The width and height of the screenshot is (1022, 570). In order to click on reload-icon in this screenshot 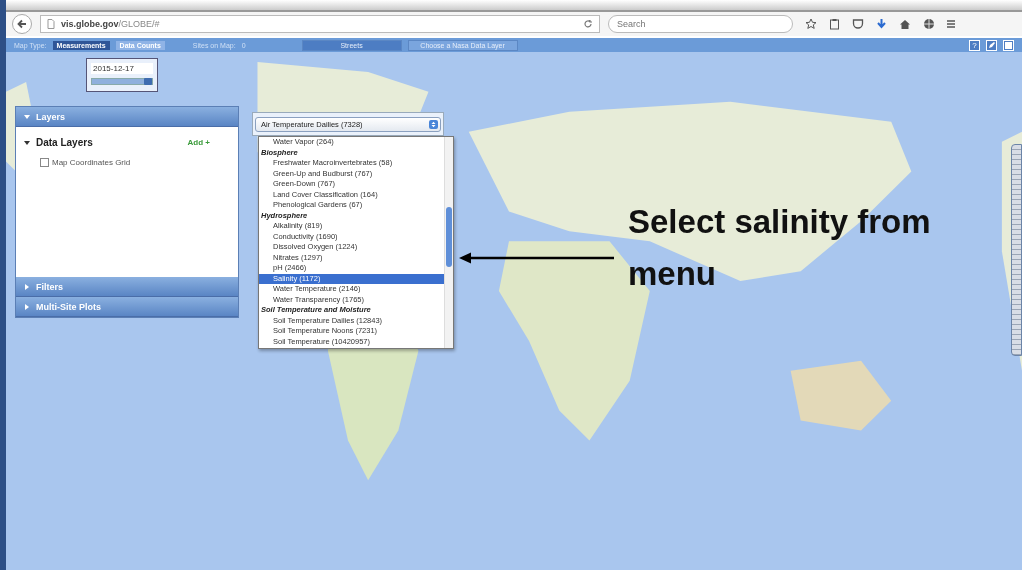, I will do `click(588, 24)`.